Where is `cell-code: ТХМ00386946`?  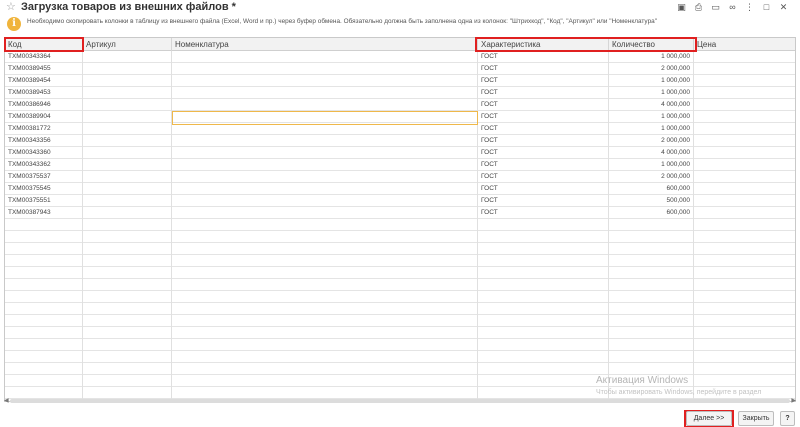 cell-code: ТХМ00386946 is located at coordinates (44, 105).